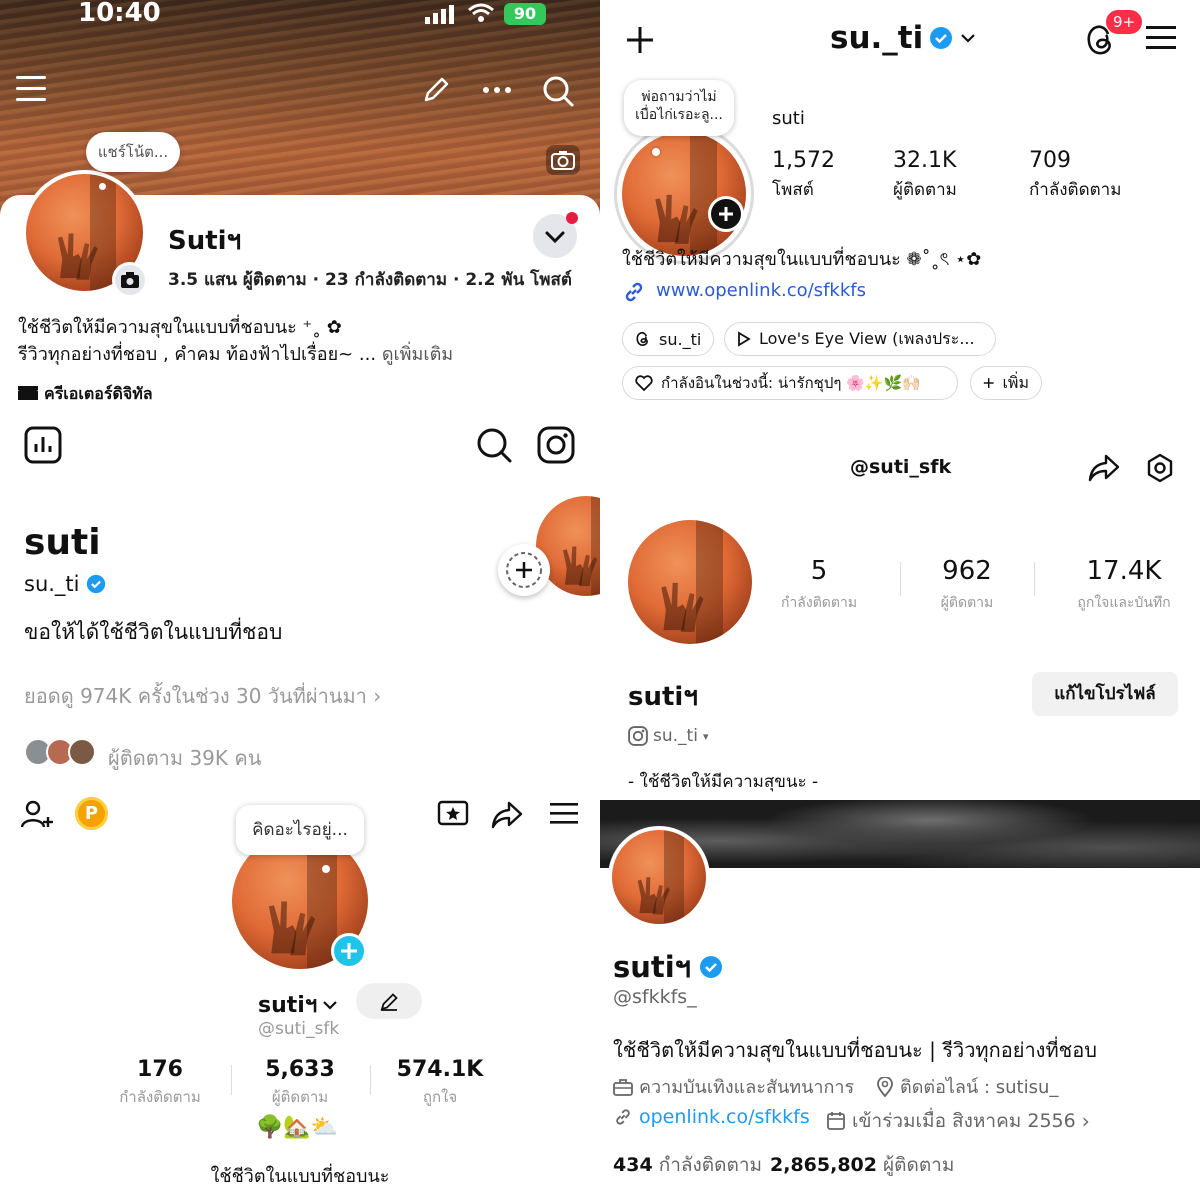 The height and width of the screenshot is (1200, 1200). Describe the element at coordinates (60, 753) in the screenshot. I see `follower-avatars` at that location.